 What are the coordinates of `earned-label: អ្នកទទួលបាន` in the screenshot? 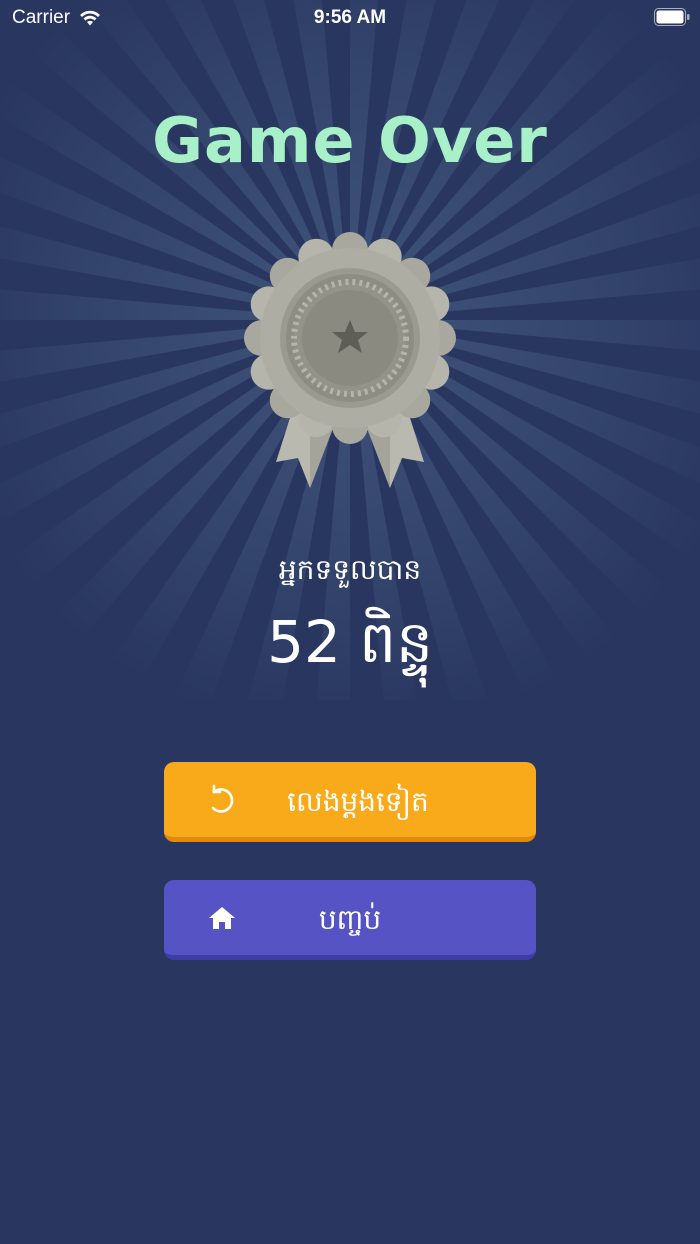 It's located at (350, 569).